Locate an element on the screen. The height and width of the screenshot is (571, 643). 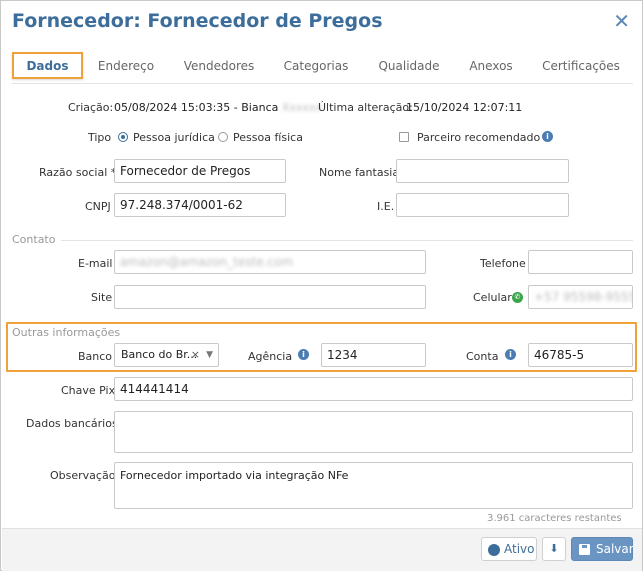
clear-icon: × is located at coordinates (195, 355).